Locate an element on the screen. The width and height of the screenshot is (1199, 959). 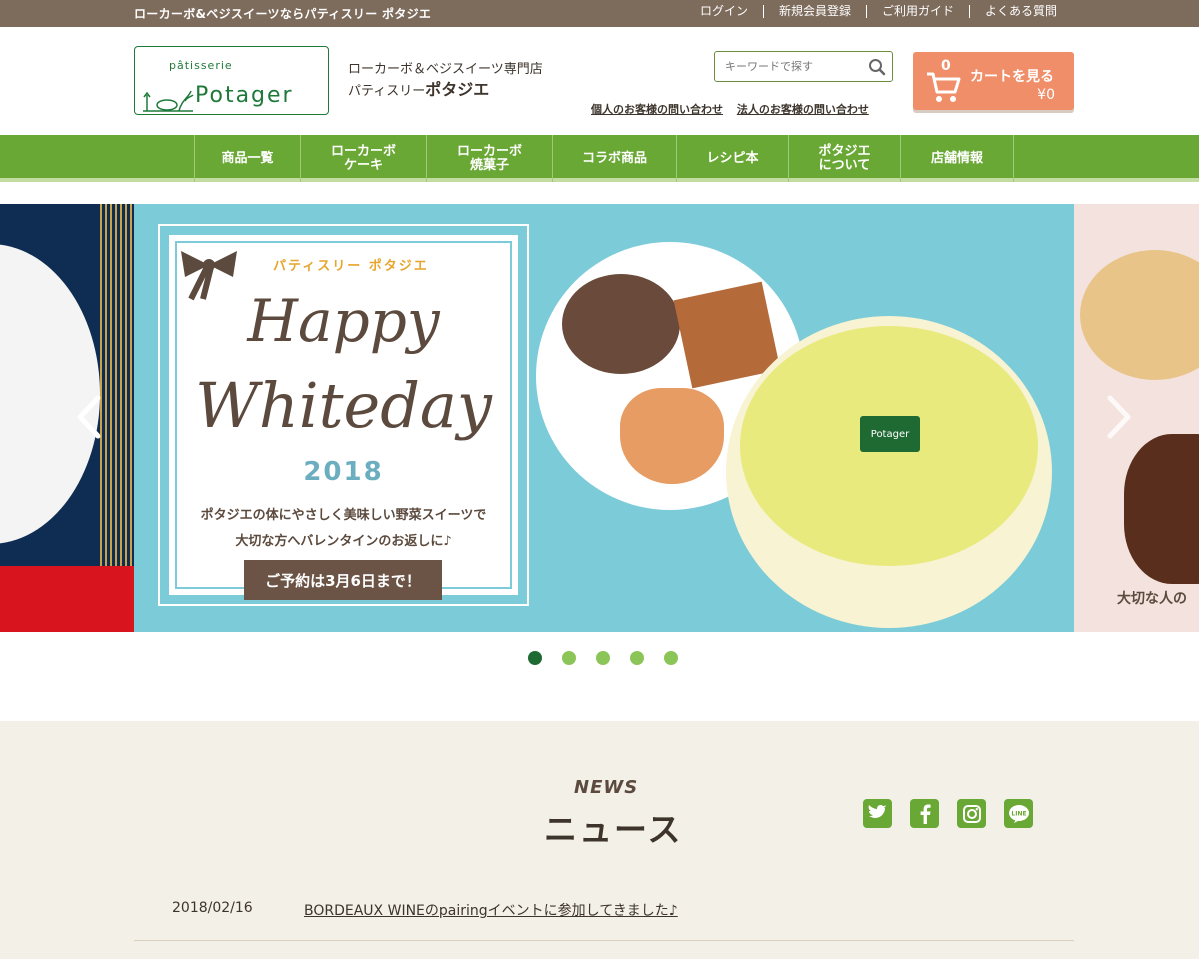
nav-item-about: ポタジエ について is located at coordinates (844, 158).